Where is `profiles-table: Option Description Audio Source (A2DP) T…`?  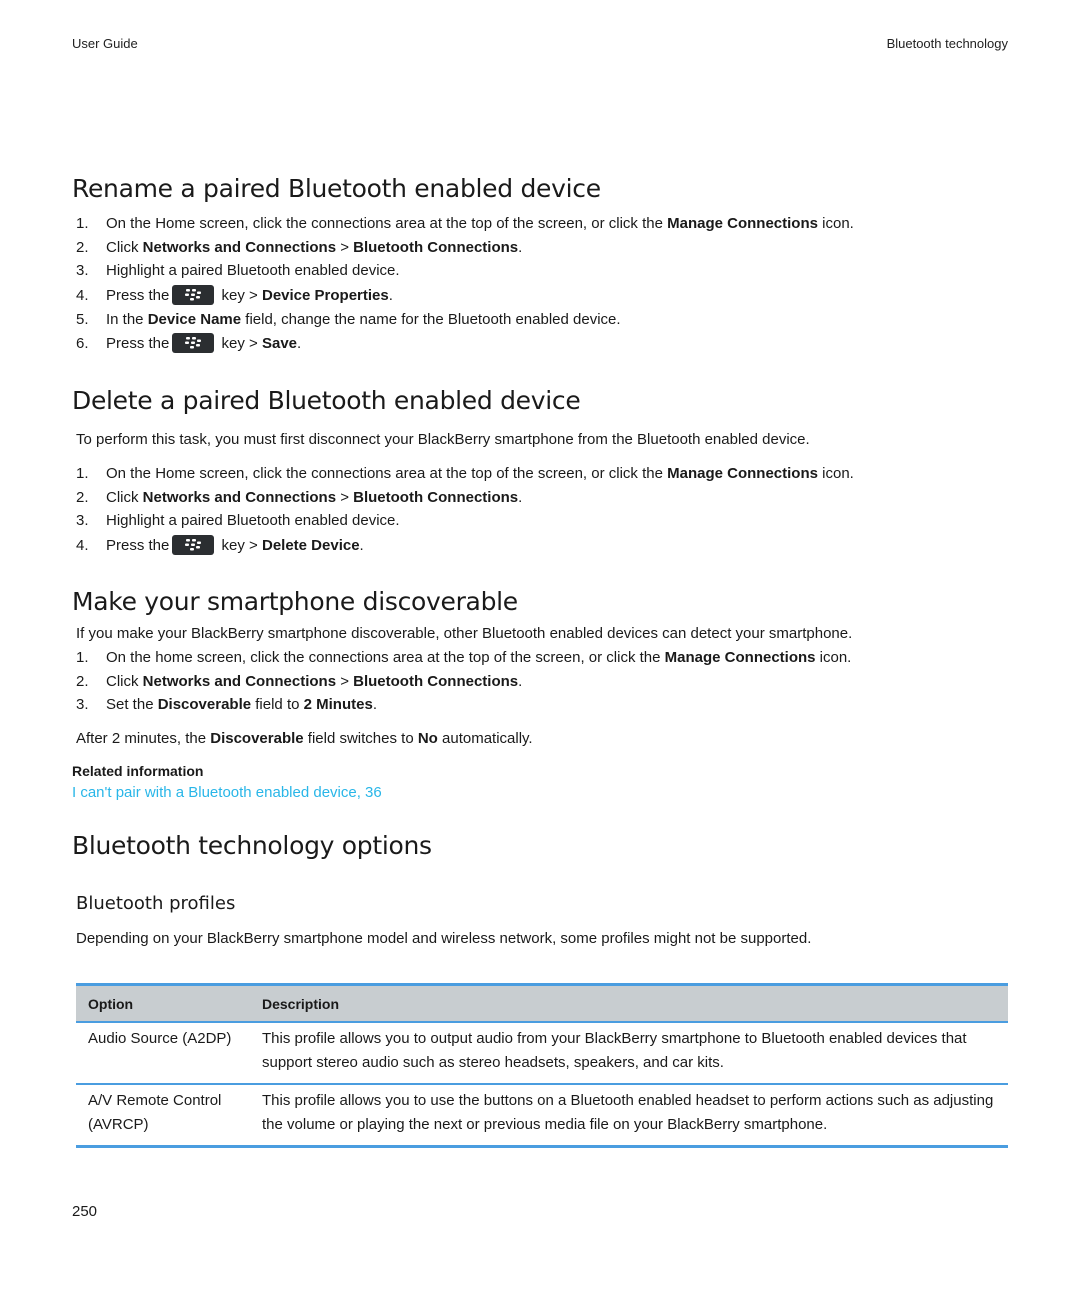
profiles-table: Option Description Audio Source (A2DP) T… is located at coordinates (542, 1065).